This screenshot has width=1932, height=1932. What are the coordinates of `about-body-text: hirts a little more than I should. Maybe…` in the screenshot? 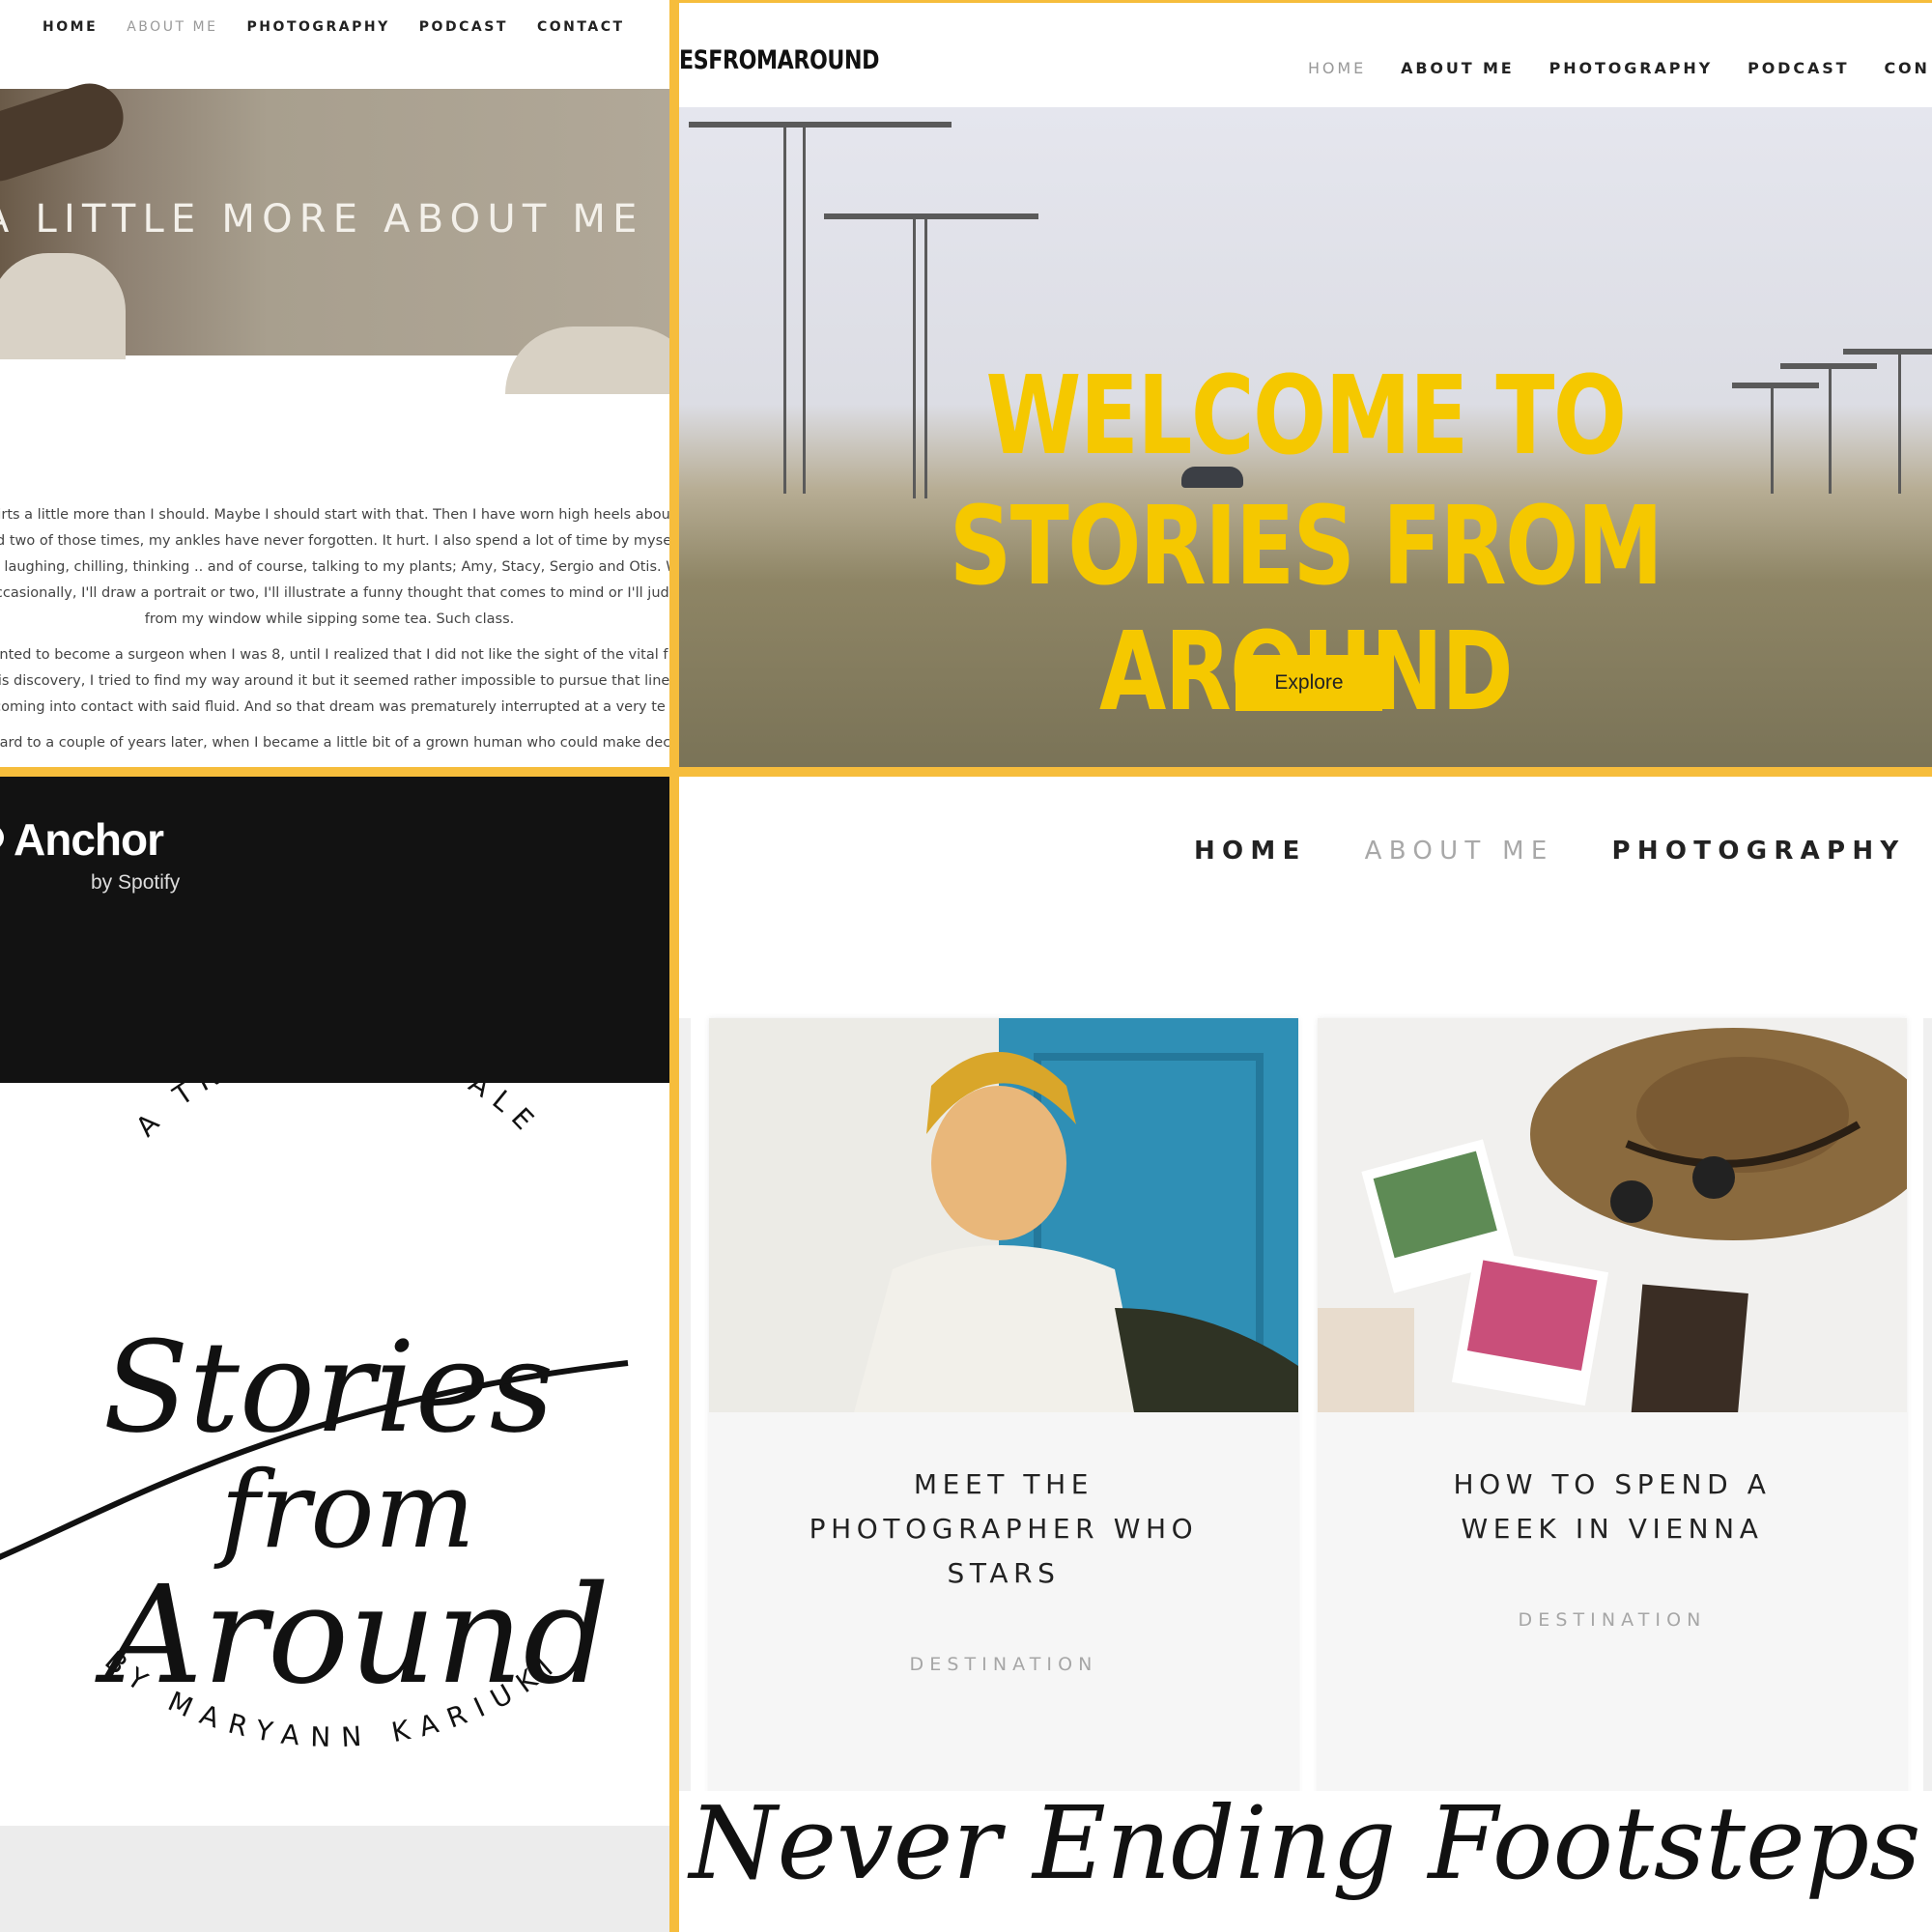 It's located at (334, 629).